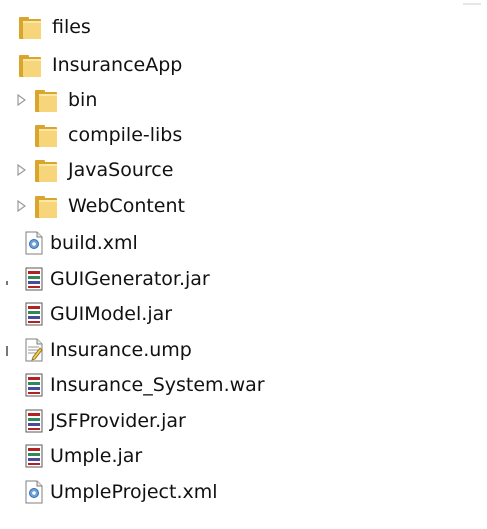 The width and height of the screenshot is (487, 529). Describe the element at coordinates (126, 205) in the screenshot. I see `tree-item-label: WebContent` at that location.